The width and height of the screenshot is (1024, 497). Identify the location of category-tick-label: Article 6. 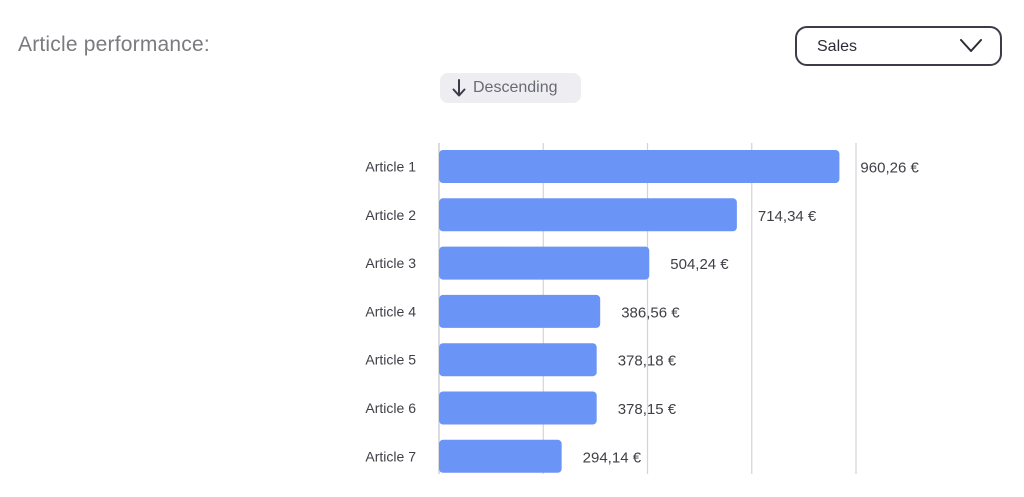
(390, 408).